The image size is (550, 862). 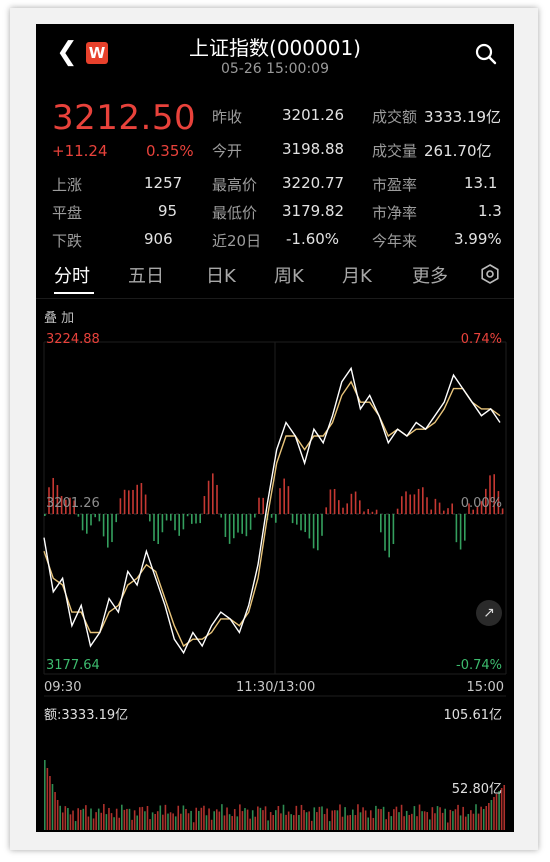 I want to click on chart-tabs: 分时 五日 日K 周K 月K 更多, so click(x=275, y=274).